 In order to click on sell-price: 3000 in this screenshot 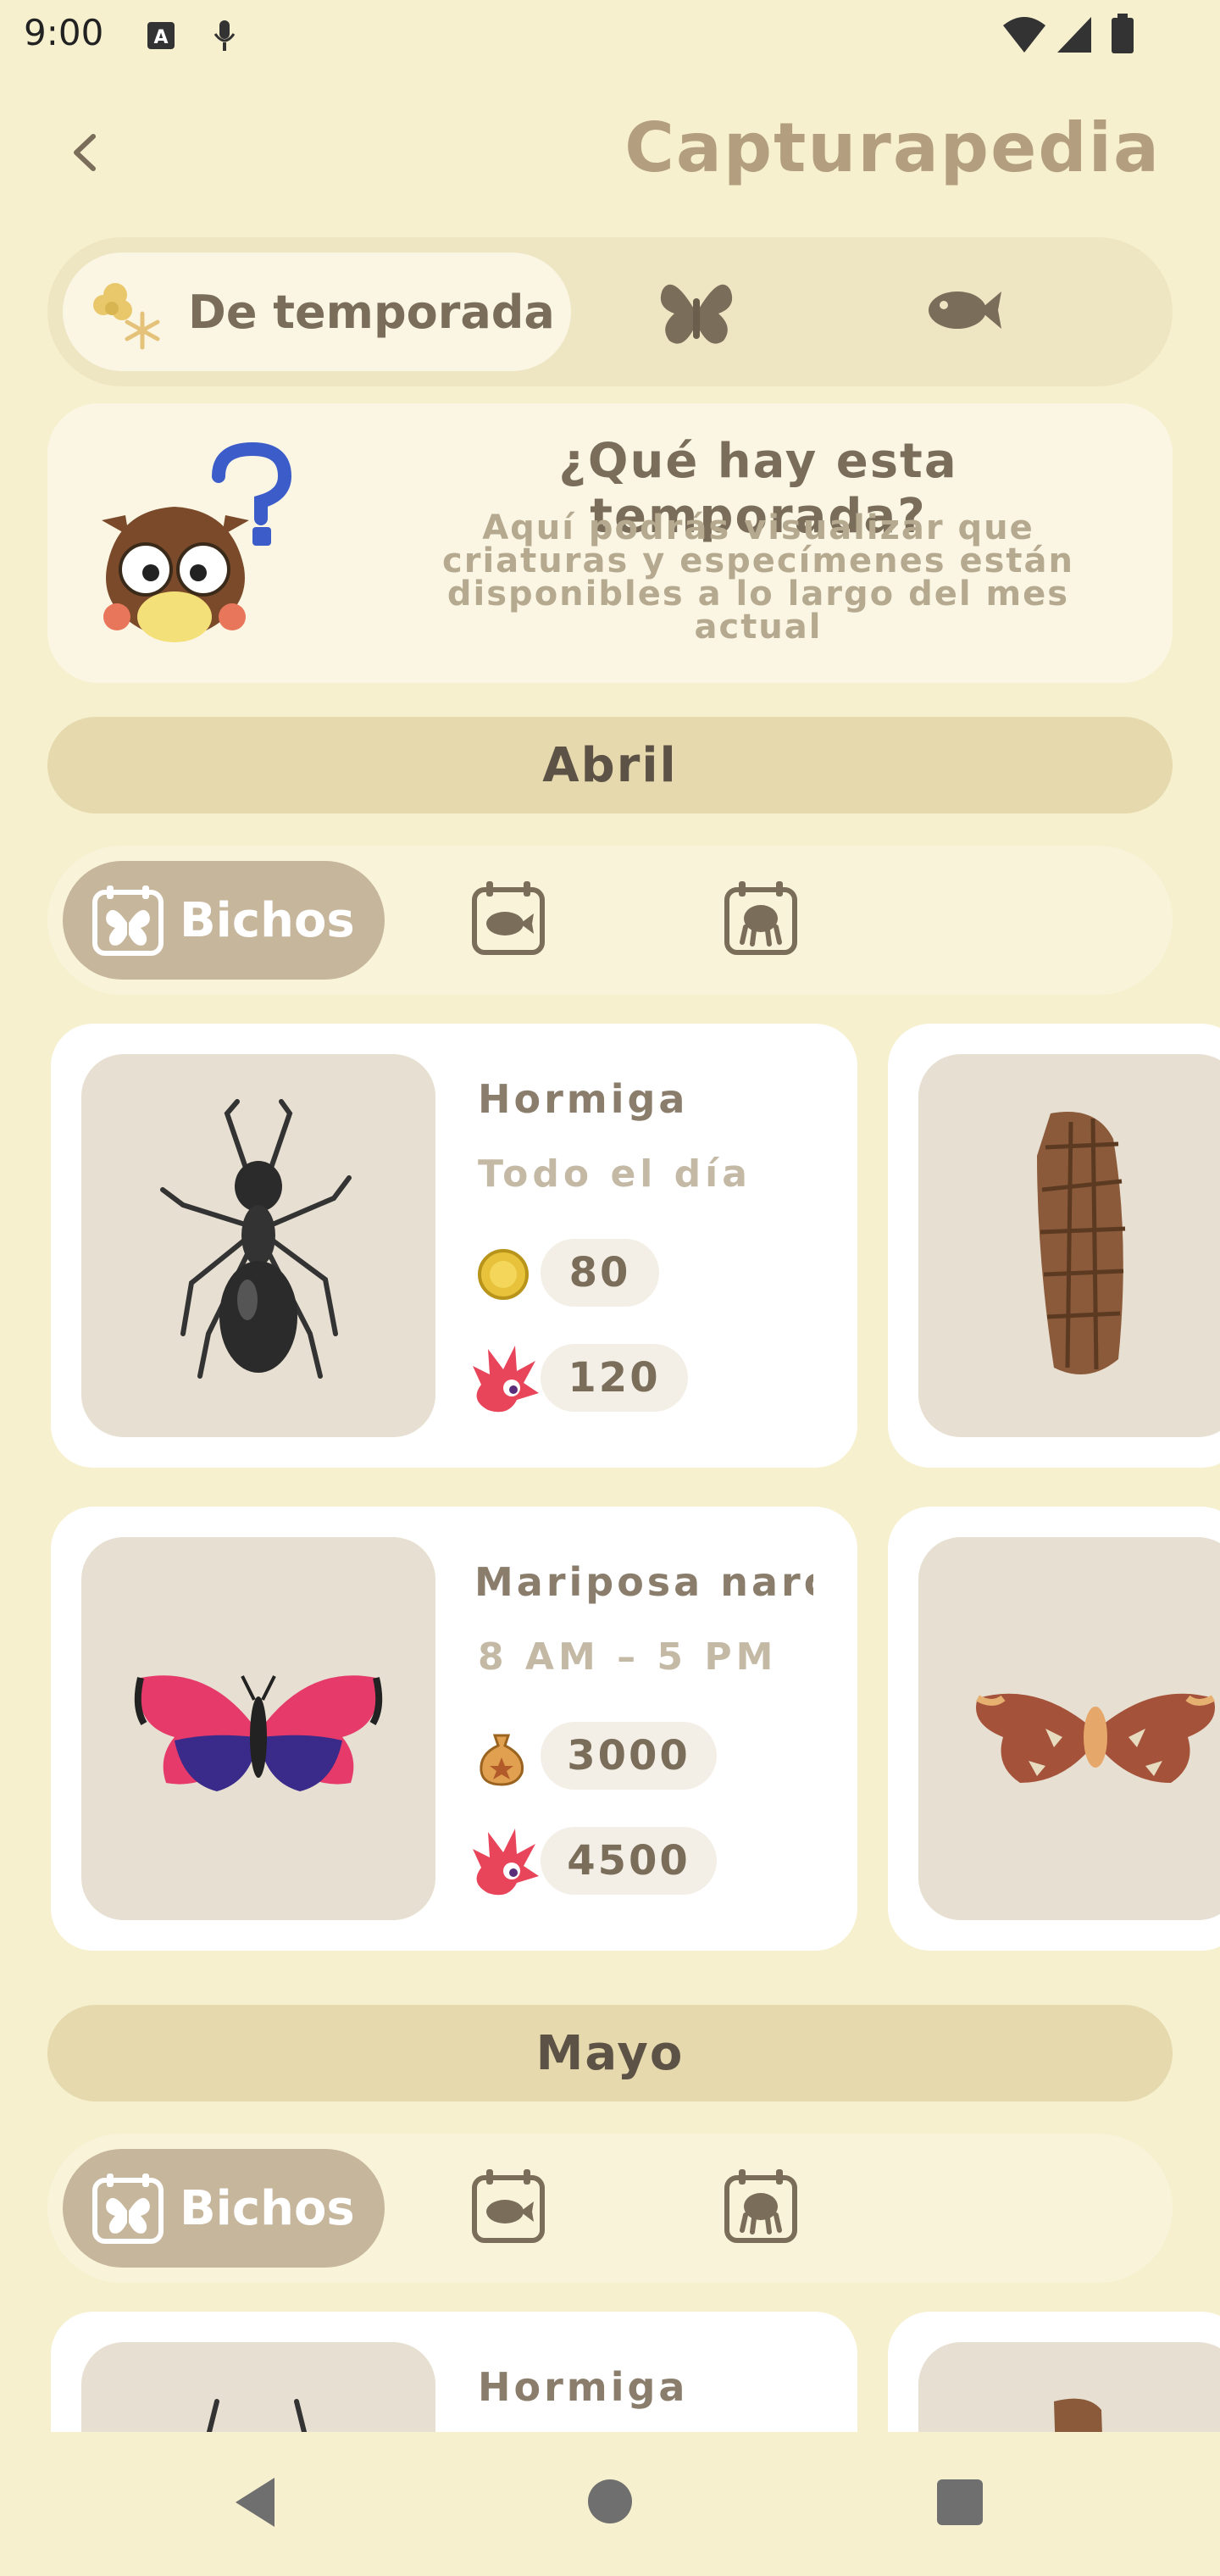, I will do `click(629, 1756)`.